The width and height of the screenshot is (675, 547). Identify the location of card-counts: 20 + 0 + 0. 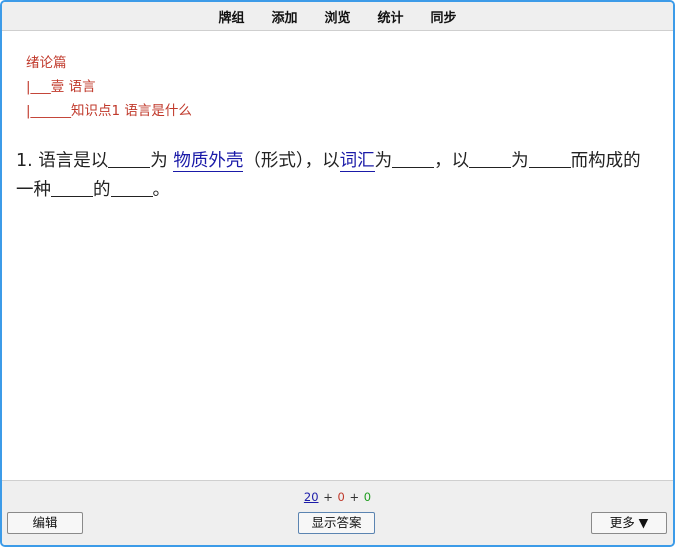
(337, 497).